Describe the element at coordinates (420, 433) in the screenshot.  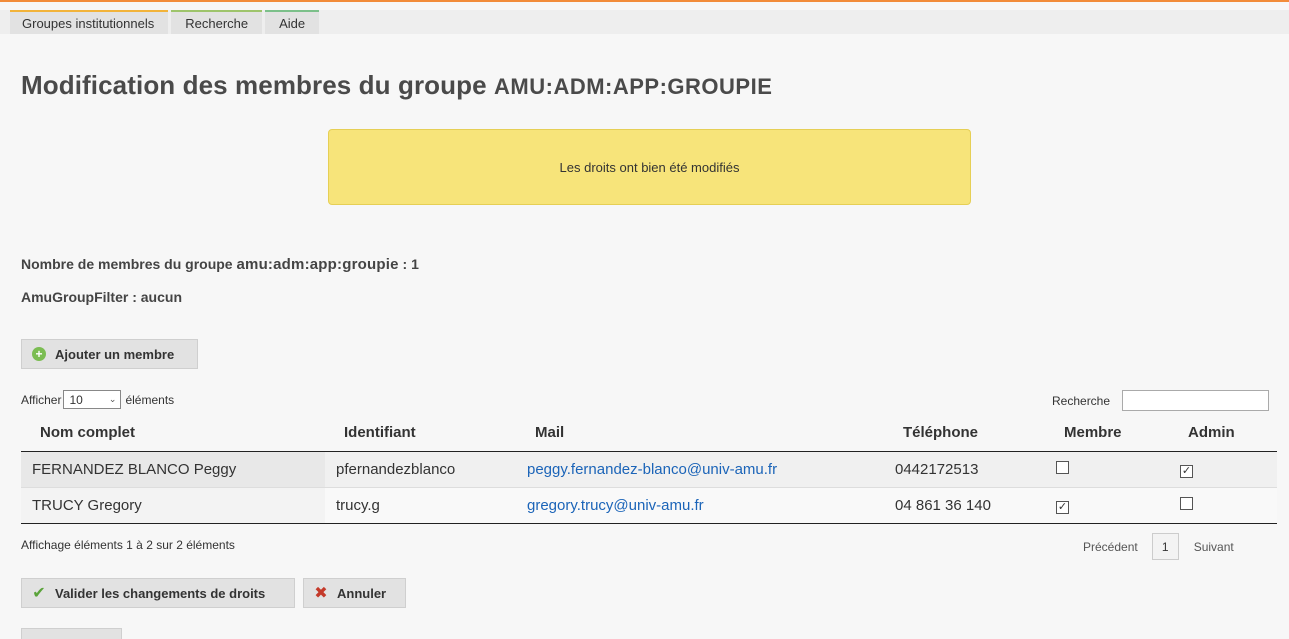
I see `column-header-identifiant: Identifiant` at that location.